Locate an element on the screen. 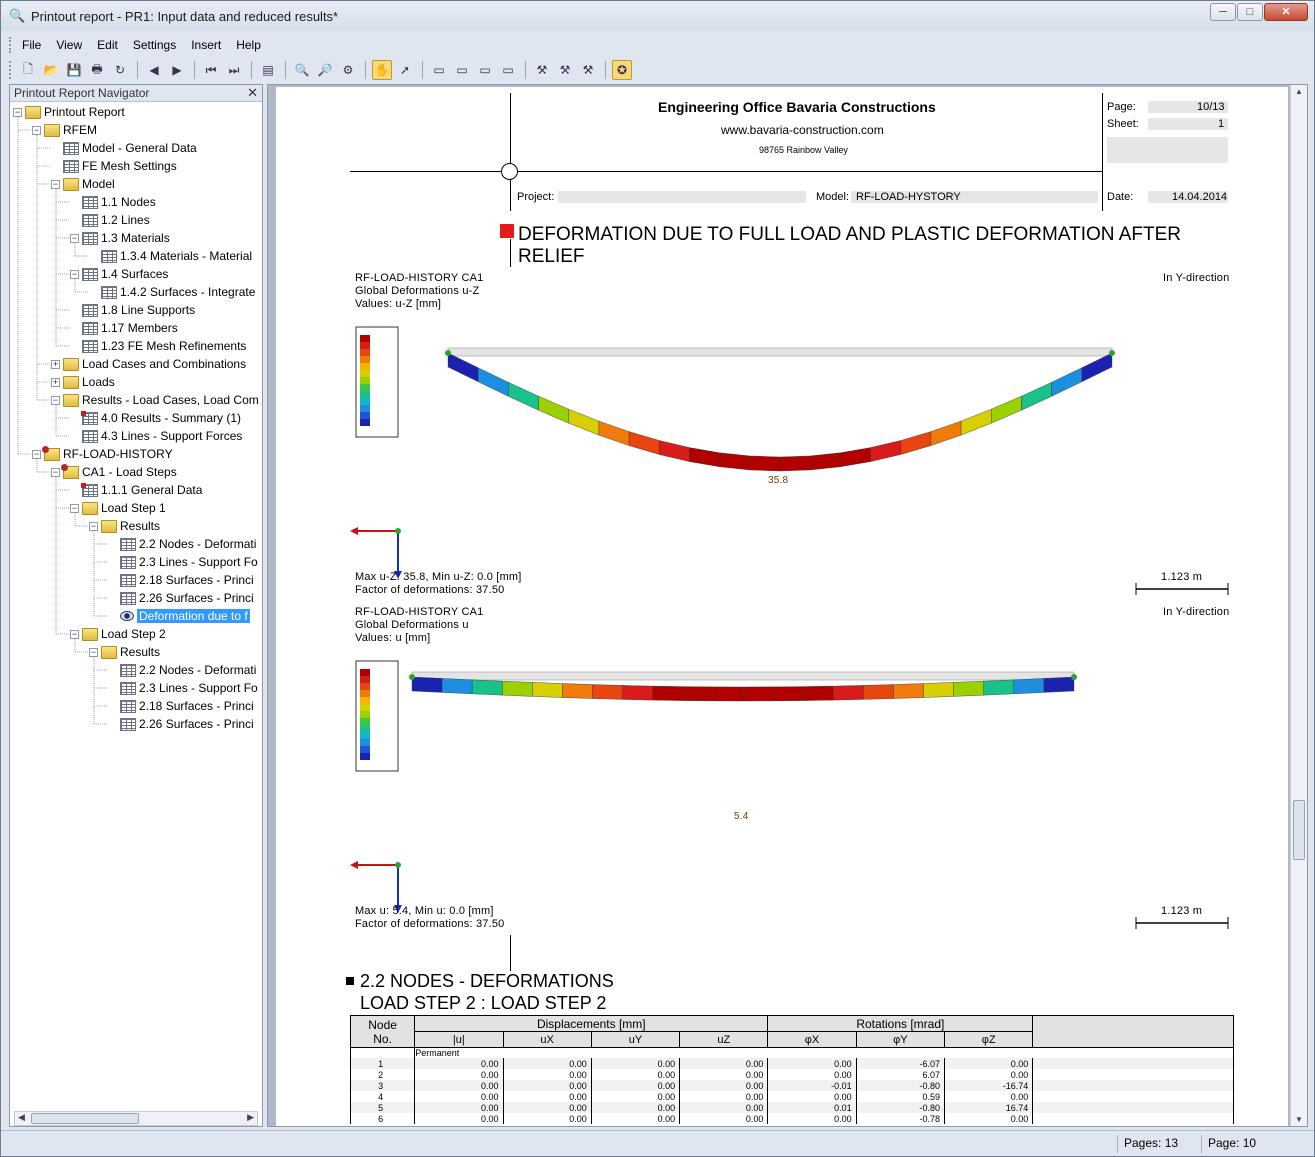 The width and height of the screenshot is (1315, 1157). find-icon: 🔎 is located at coordinates (325, 70).